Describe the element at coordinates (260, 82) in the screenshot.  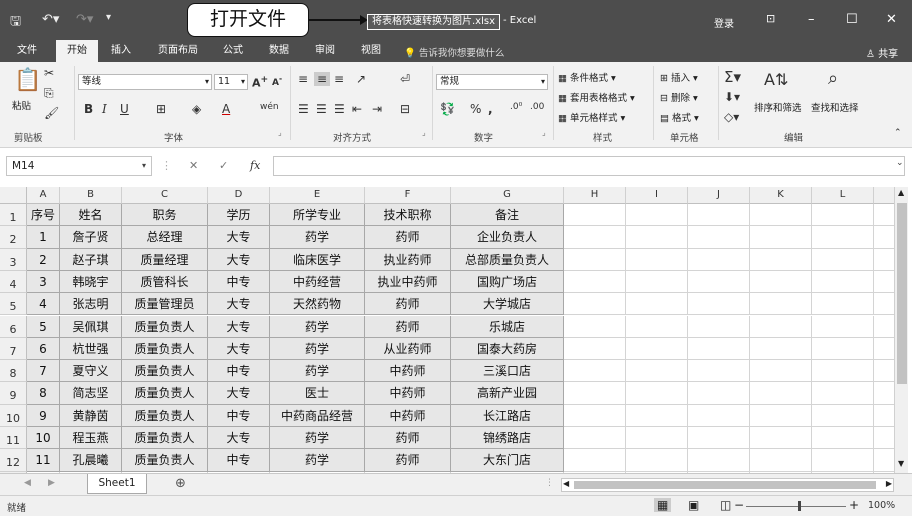
I see `increase-font-icon: A+` at that location.